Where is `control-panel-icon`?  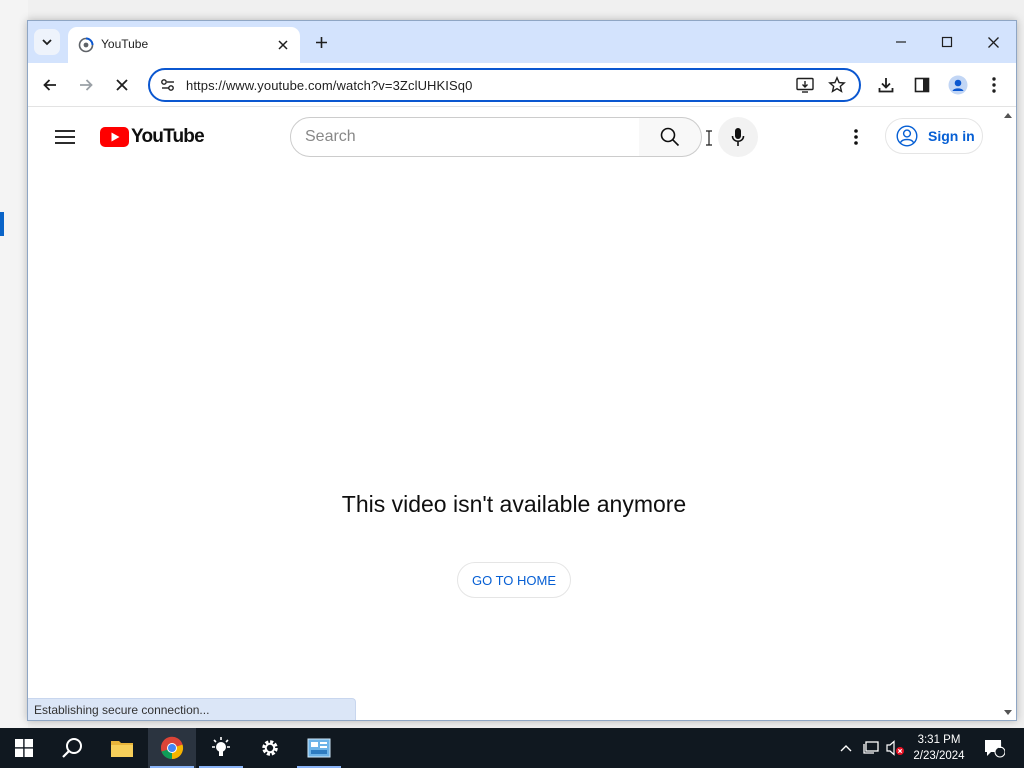 control-panel-icon is located at coordinates (319, 748).